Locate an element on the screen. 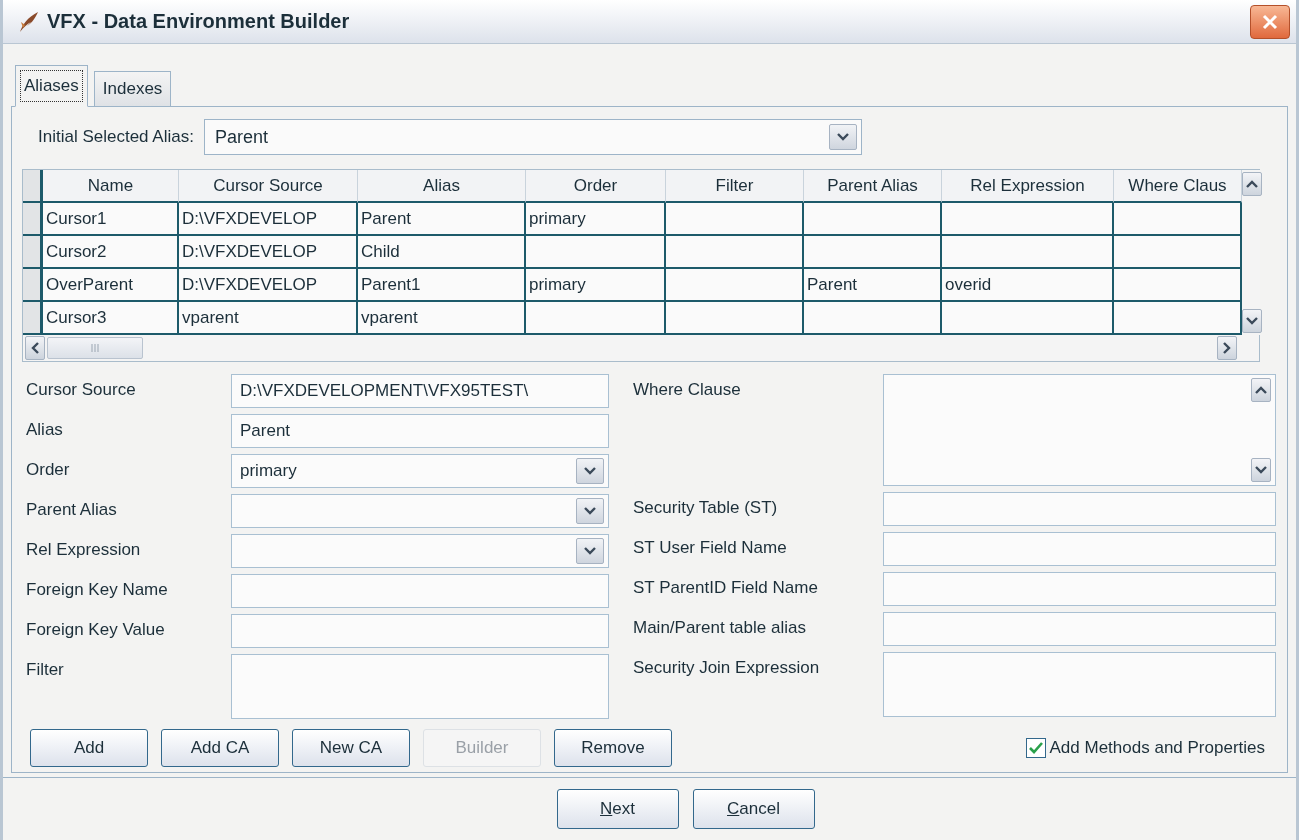  field-label: Foreign Key Name is located at coordinates (97, 589).